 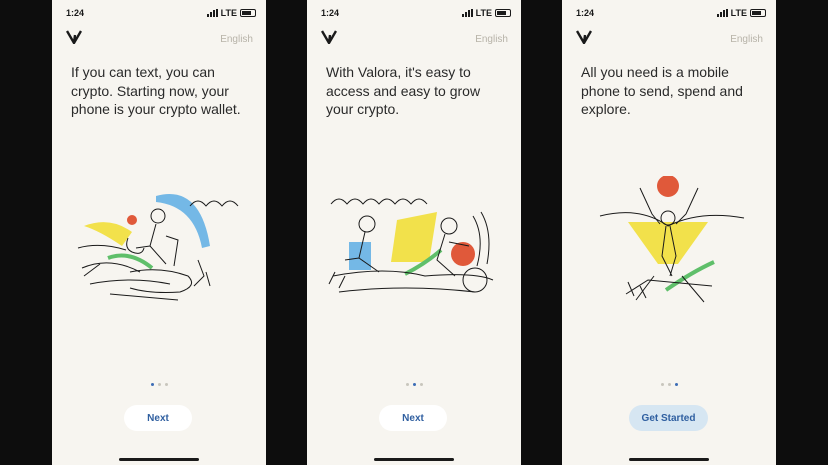 What do you see at coordinates (411, 245) in the screenshot?
I see `illustration-two-people` at bounding box center [411, 245].